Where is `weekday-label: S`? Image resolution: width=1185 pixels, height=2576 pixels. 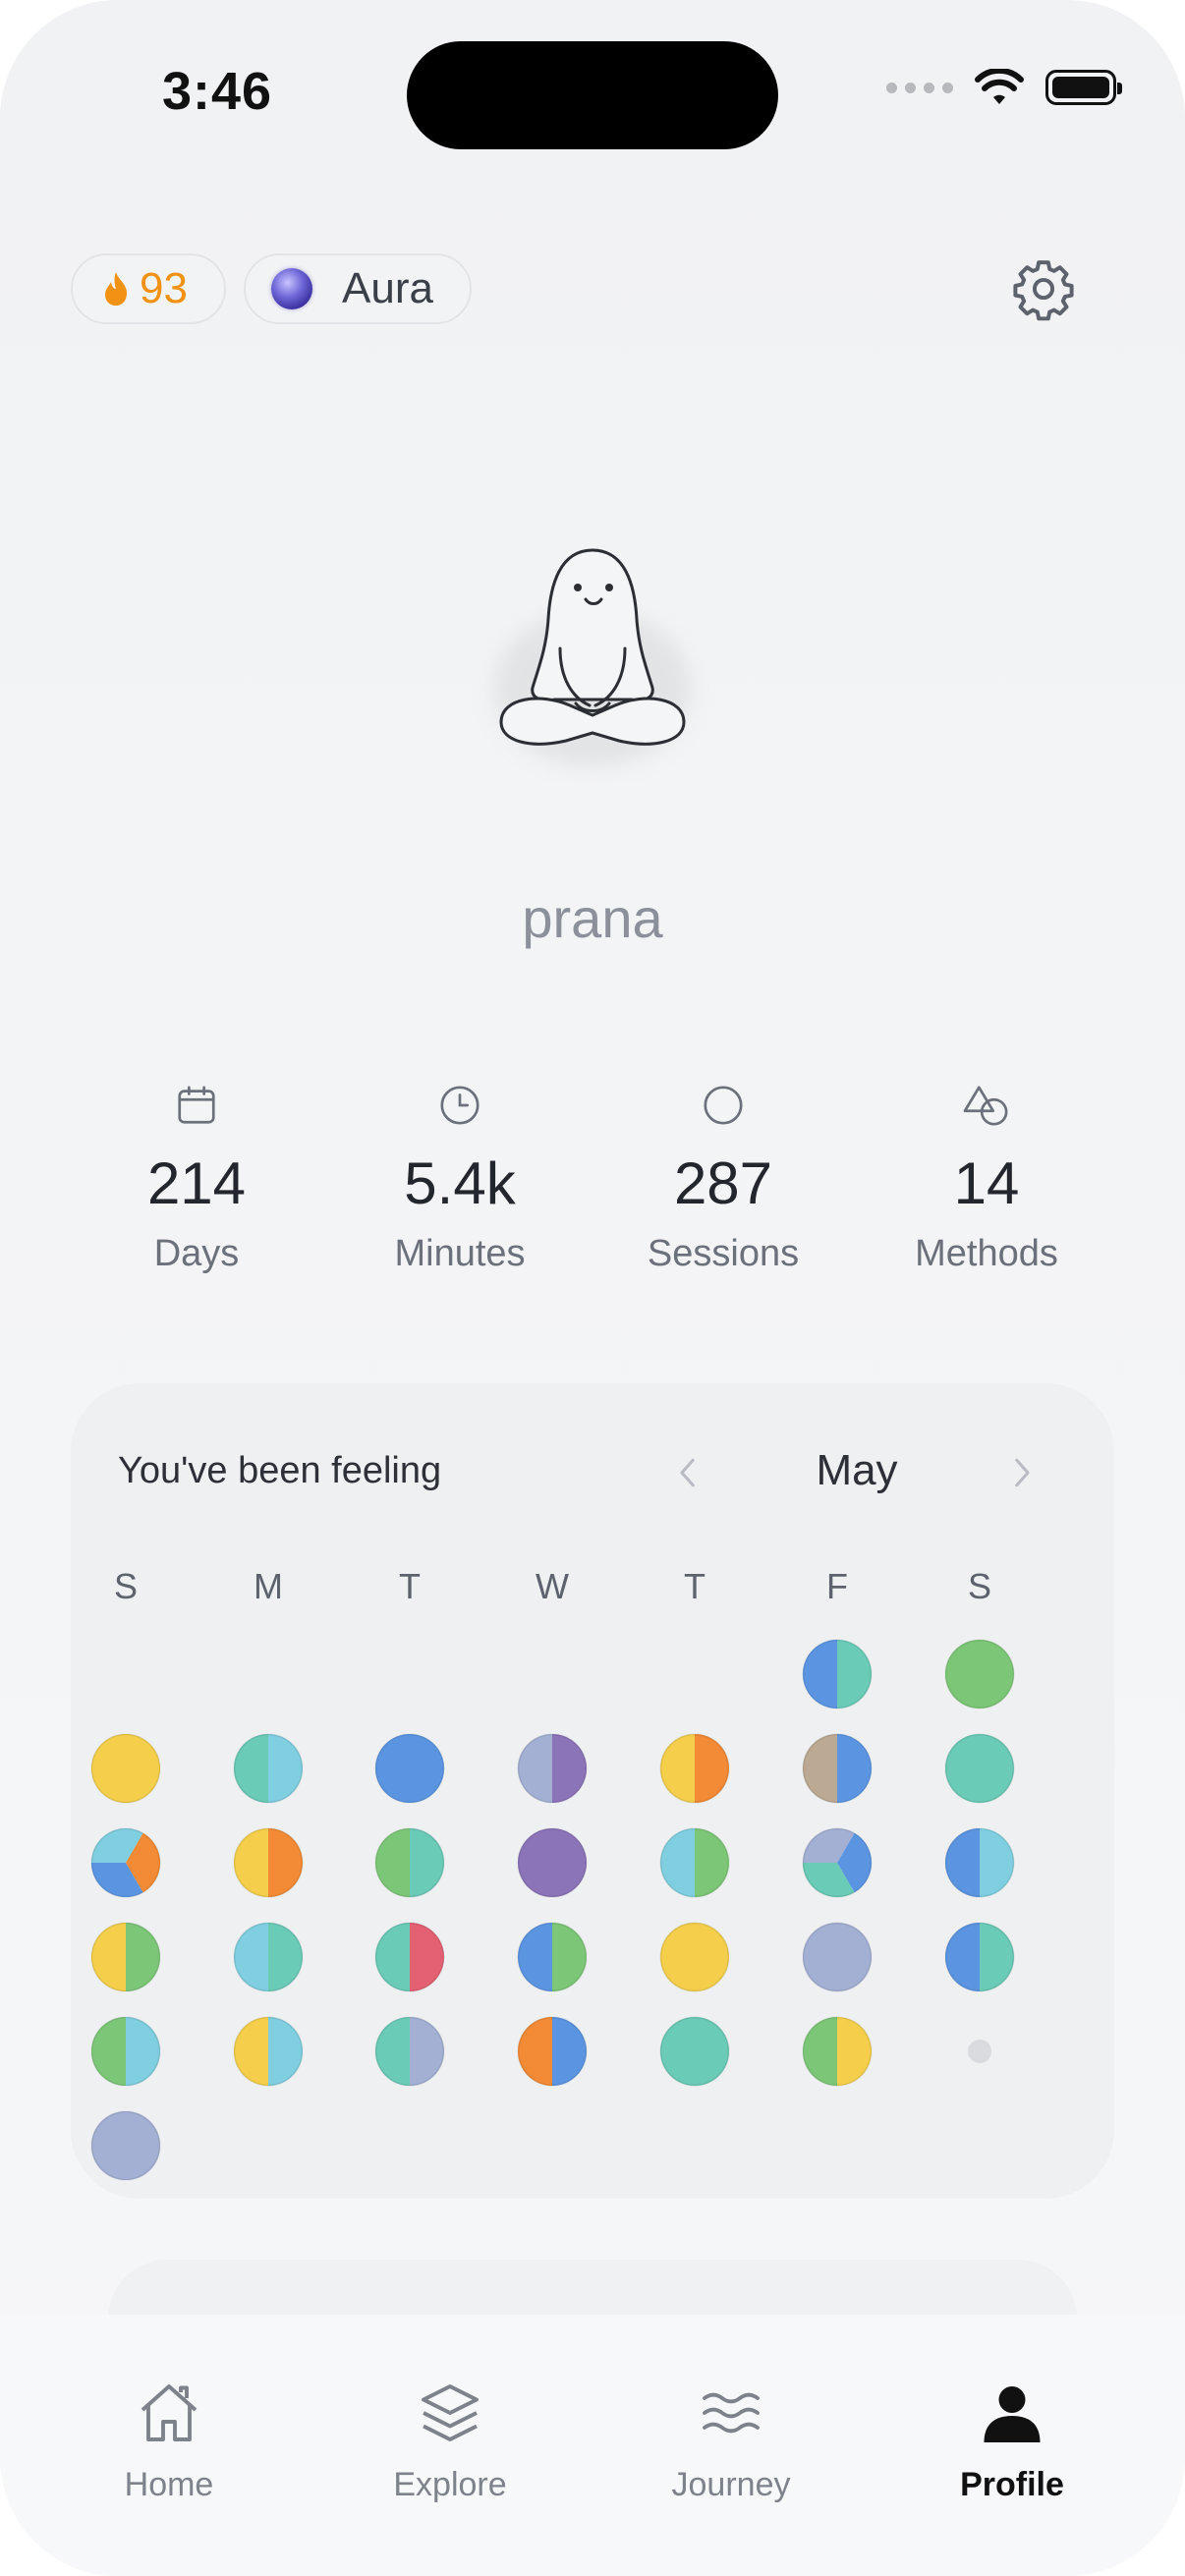 weekday-label: S is located at coordinates (979, 1586).